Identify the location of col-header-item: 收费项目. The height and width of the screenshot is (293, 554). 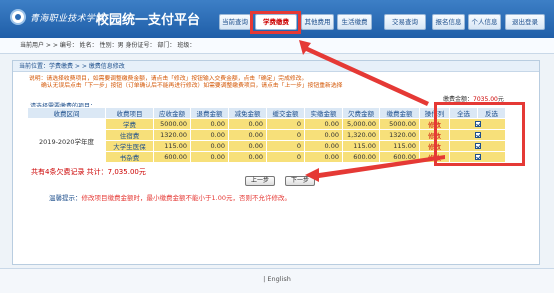
(129, 113).